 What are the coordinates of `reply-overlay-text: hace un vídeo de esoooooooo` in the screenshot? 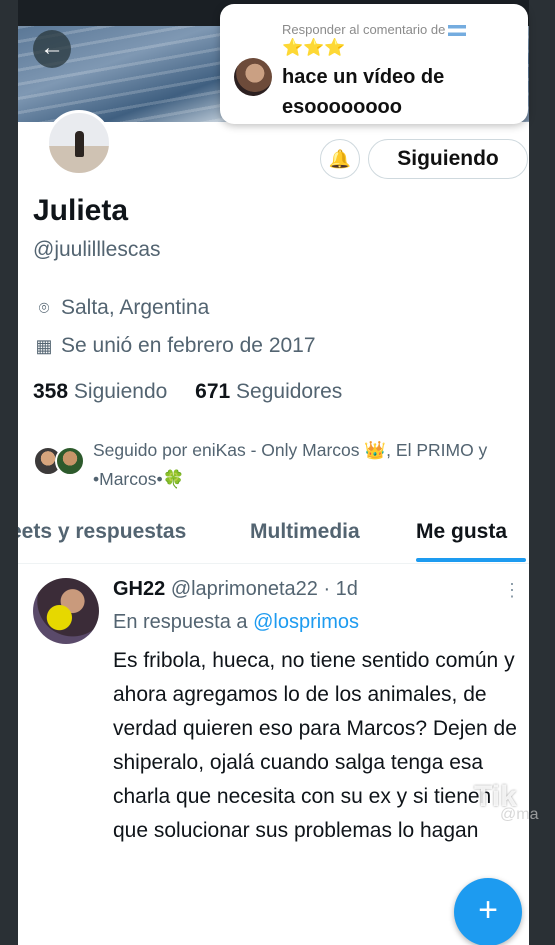 It's located at (363, 92).